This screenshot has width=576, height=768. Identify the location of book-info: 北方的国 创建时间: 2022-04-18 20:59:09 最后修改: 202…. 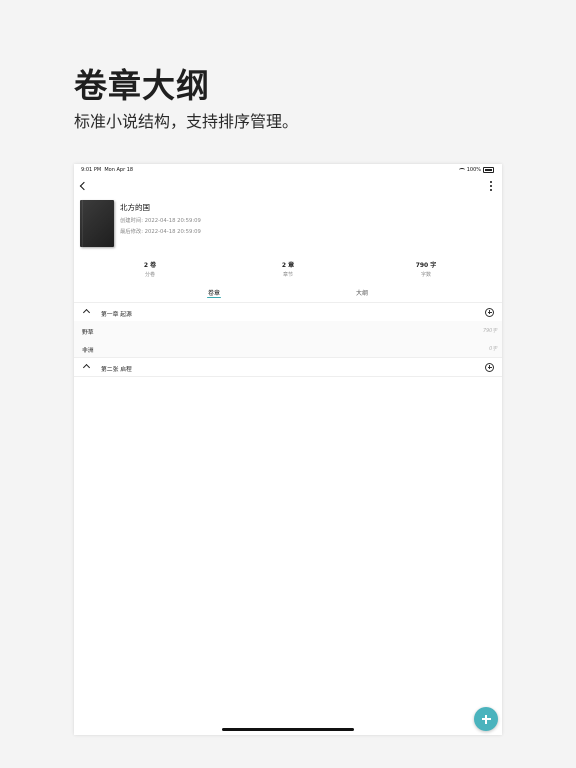
(285, 225).